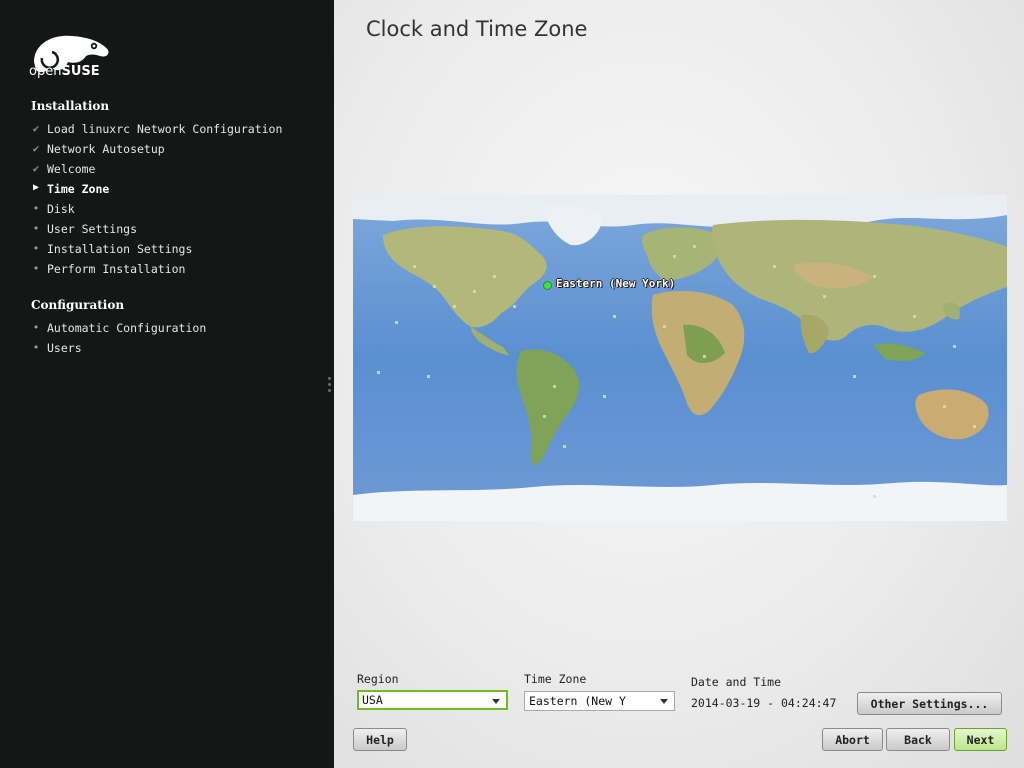 Image resolution: width=1024 pixels, height=768 pixels. I want to click on abort-button: Abort, so click(852, 739).